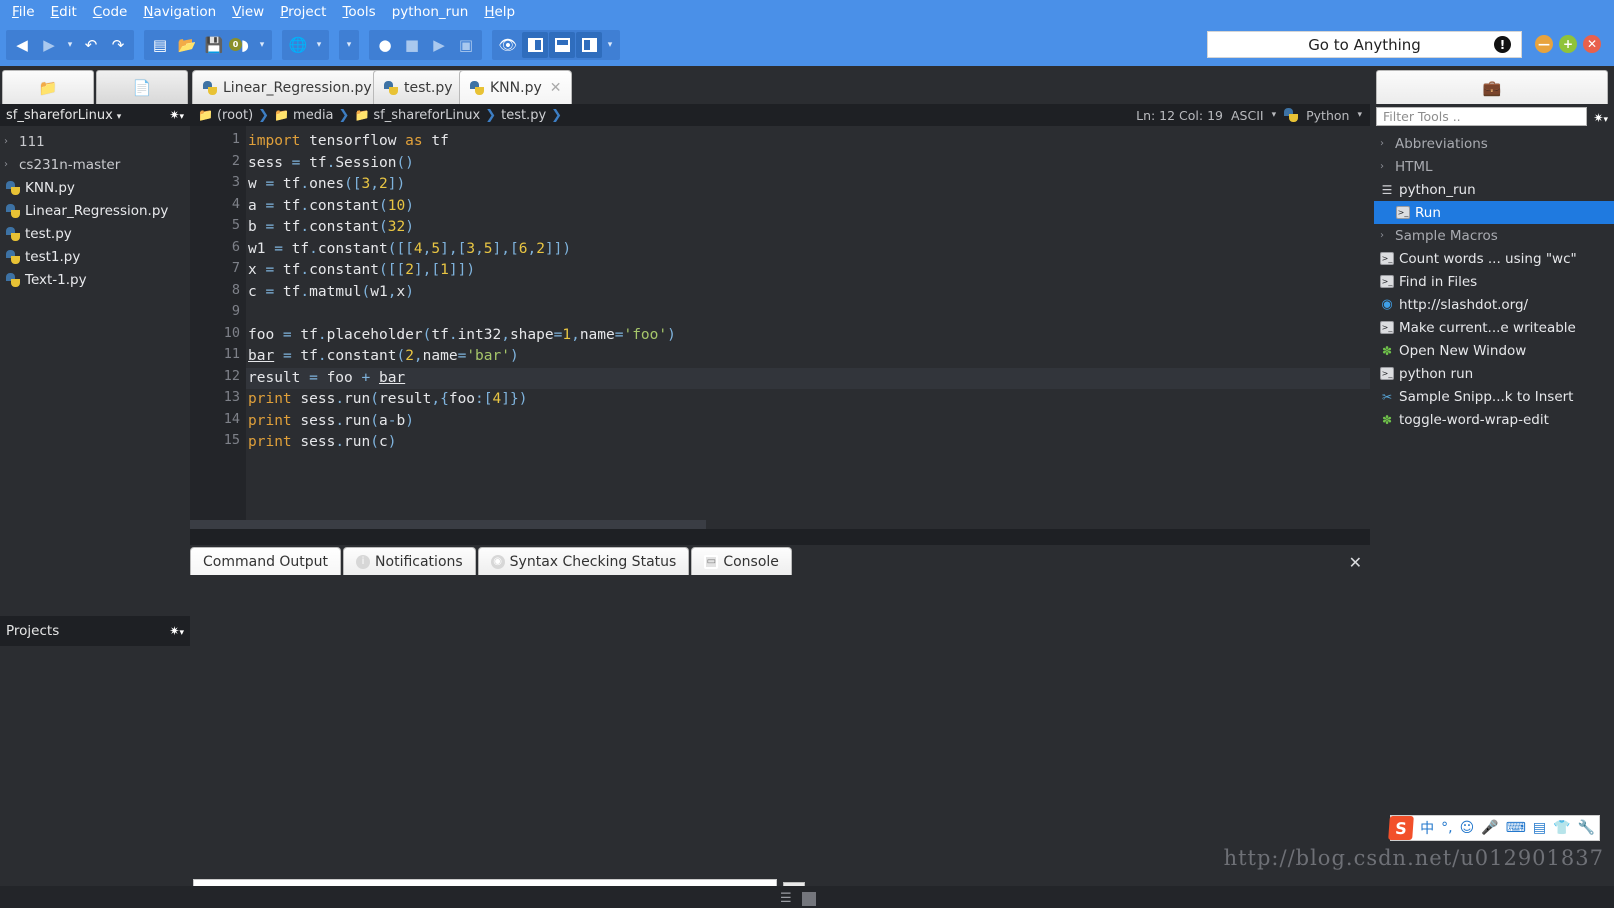  I want to click on save-file-icon: 💾, so click(214, 45).